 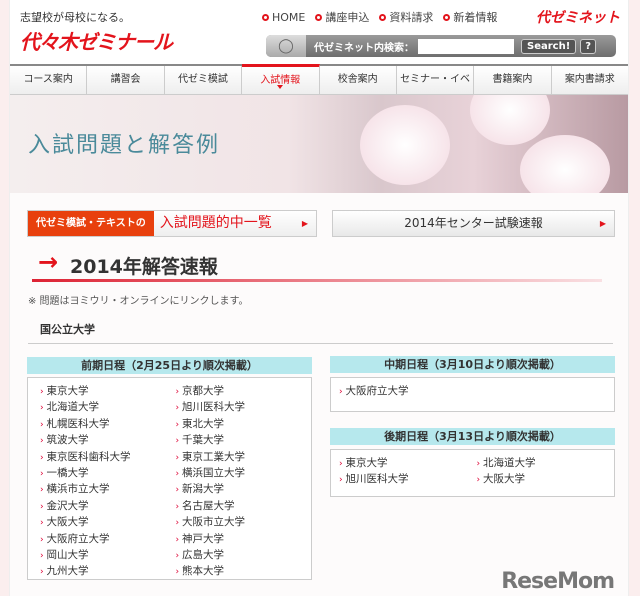 I want to click on arrow-right-icon: →, so click(x=48, y=262).